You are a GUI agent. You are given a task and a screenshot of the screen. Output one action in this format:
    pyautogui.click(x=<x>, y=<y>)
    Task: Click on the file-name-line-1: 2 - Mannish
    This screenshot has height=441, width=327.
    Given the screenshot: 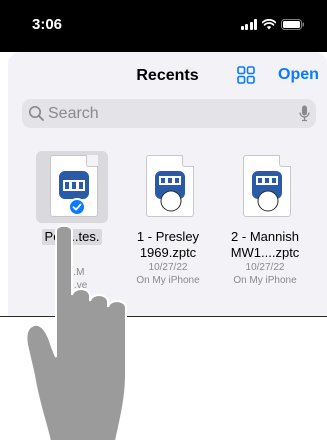 What is the action you would take?
    pyautogui.click(x=265, y=236)
    